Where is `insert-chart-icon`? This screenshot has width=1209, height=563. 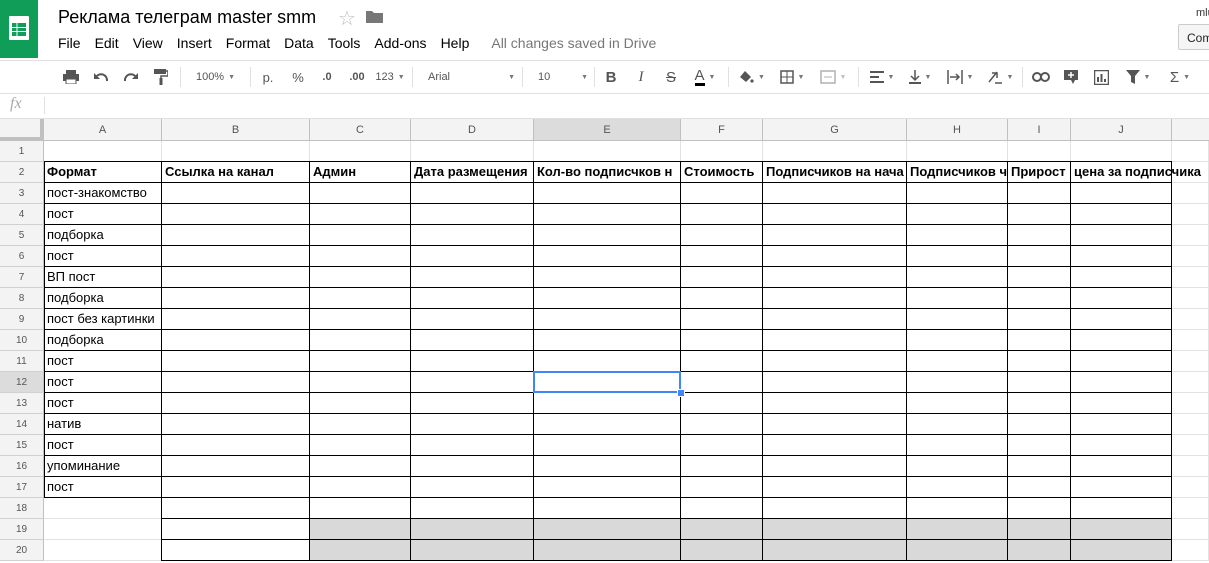
insert-chart-icon is located at coordinates (1101, 77).